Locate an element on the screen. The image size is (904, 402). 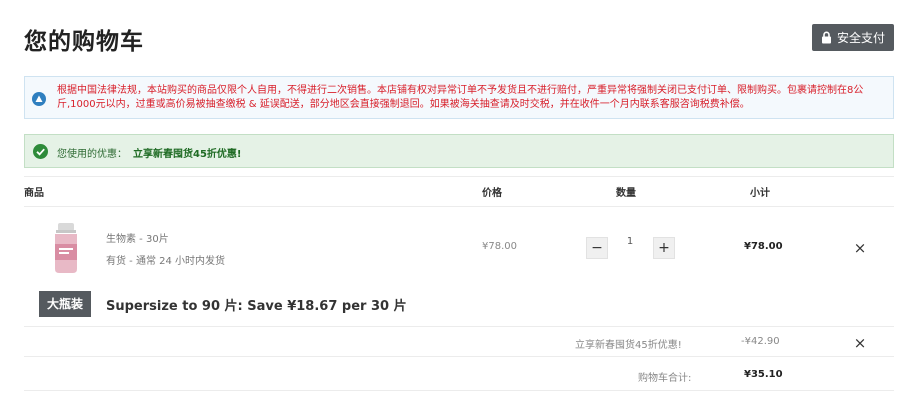
product-price: ¥78.00 is located at coordinates (499, 246).